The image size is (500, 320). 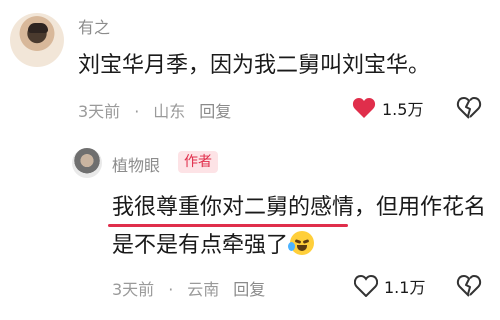 What do you see at coordinates (302, 248) in the screenshot?
I see `mouth-shape` at bounding box center [302, 248].